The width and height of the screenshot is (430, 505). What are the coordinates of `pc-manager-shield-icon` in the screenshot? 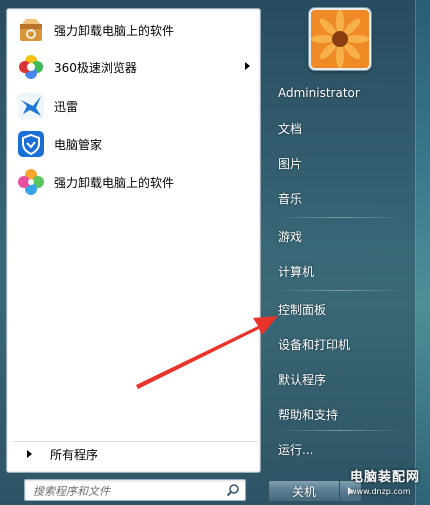 It's located at (31, 144).